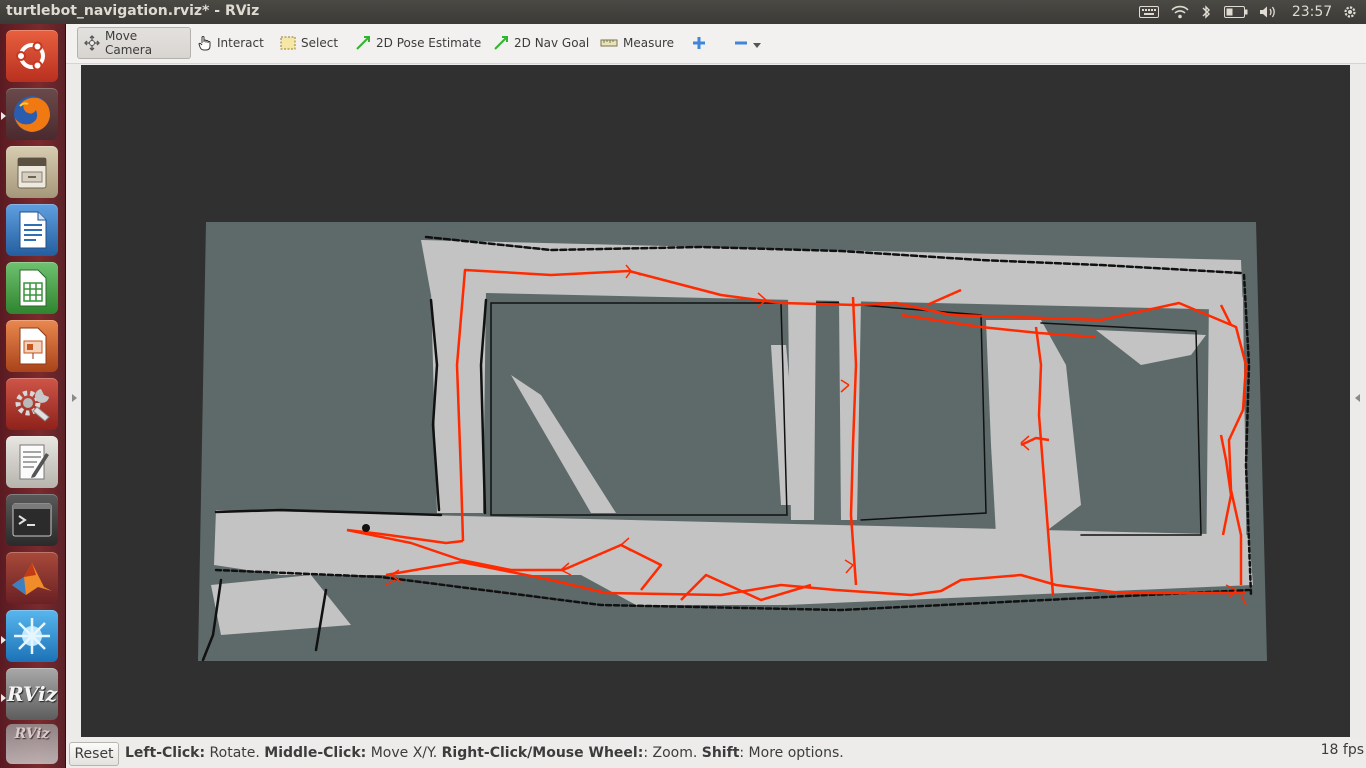 This screenshot has height=768, width=1366. What do you see at coordinates (609, 43) in the screenshot?
I see `ruler-icon` at bounding box center [609, 43].